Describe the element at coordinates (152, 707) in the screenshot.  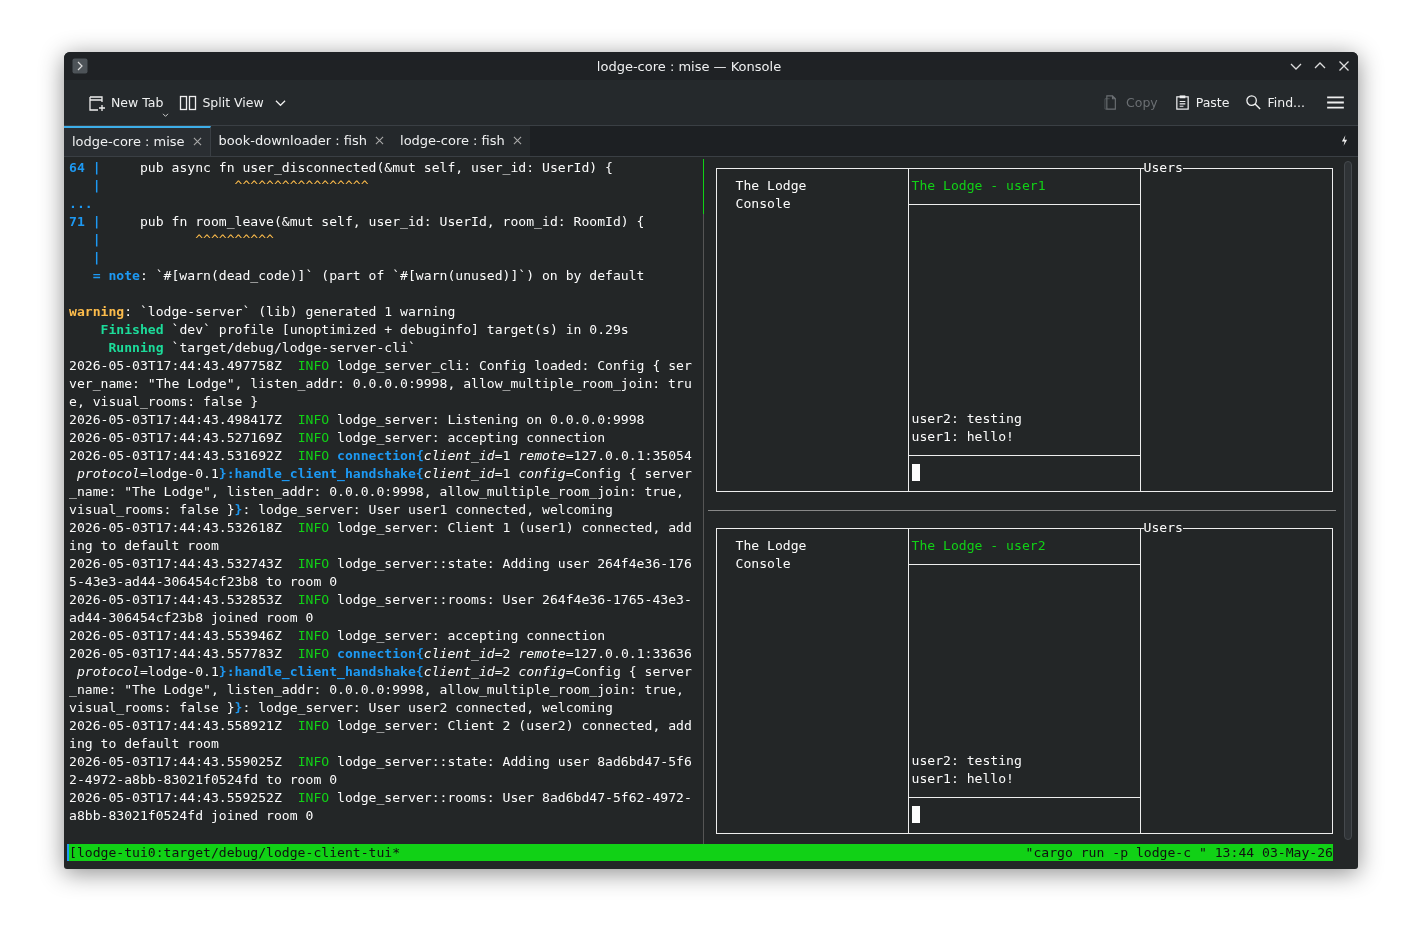
I see `terminal-text: visual_rooms: false }` at that location.